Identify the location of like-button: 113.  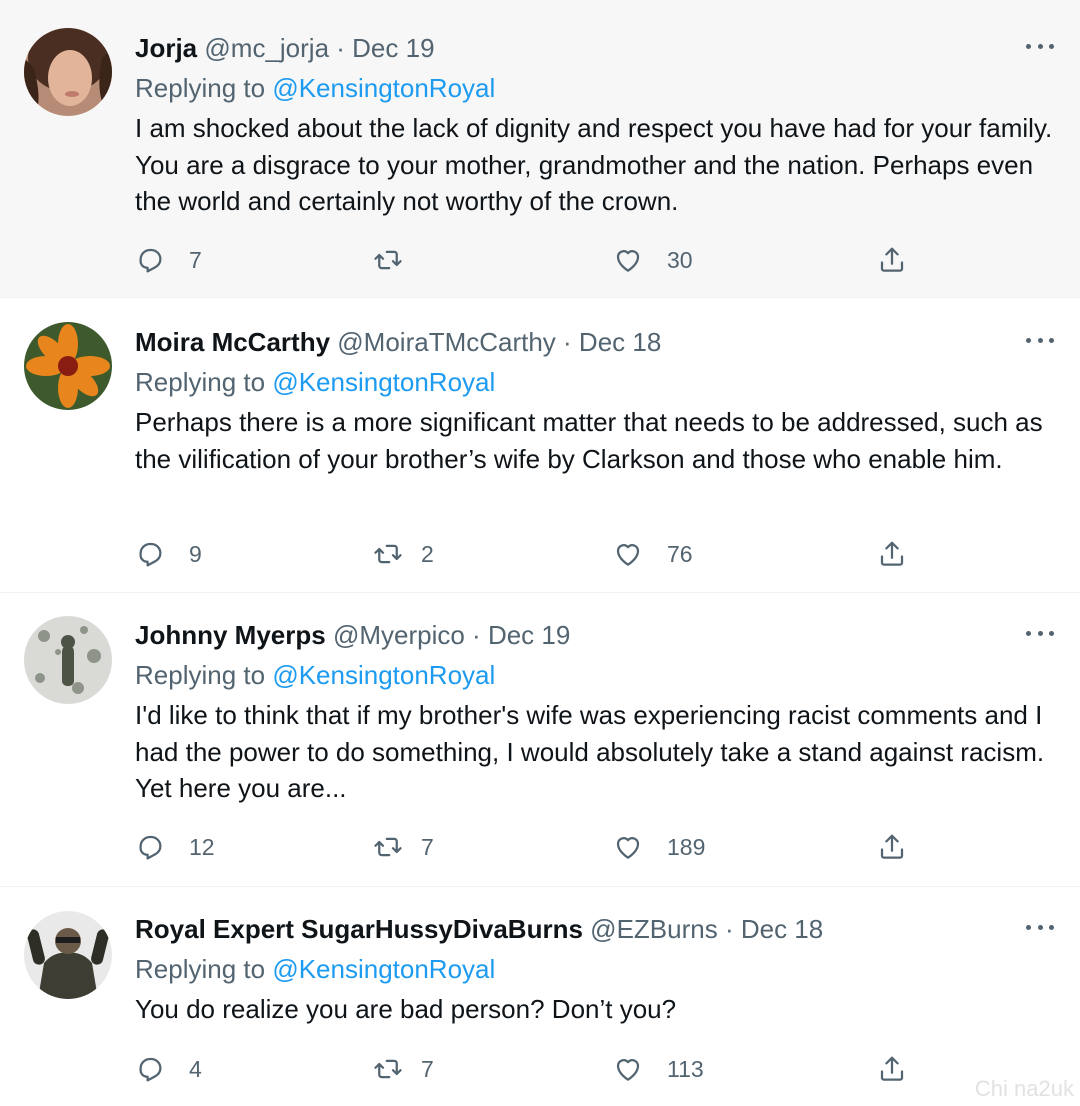
(658, 1069).